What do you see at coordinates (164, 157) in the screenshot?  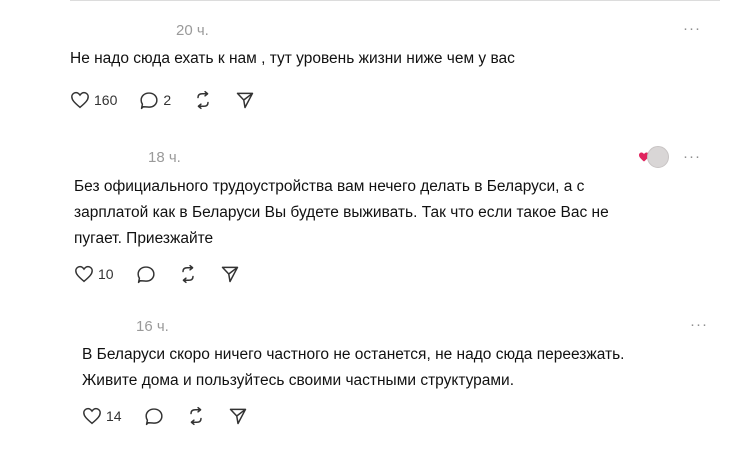 I see `post-time: 18 ч.` at bounding box center [164, 157].